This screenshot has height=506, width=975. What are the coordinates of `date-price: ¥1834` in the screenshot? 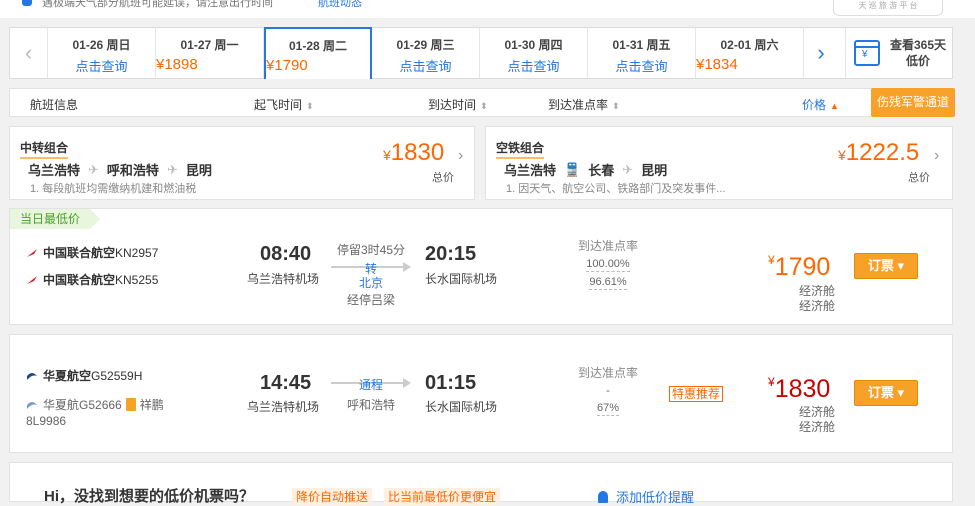 It's located at (717, 64).